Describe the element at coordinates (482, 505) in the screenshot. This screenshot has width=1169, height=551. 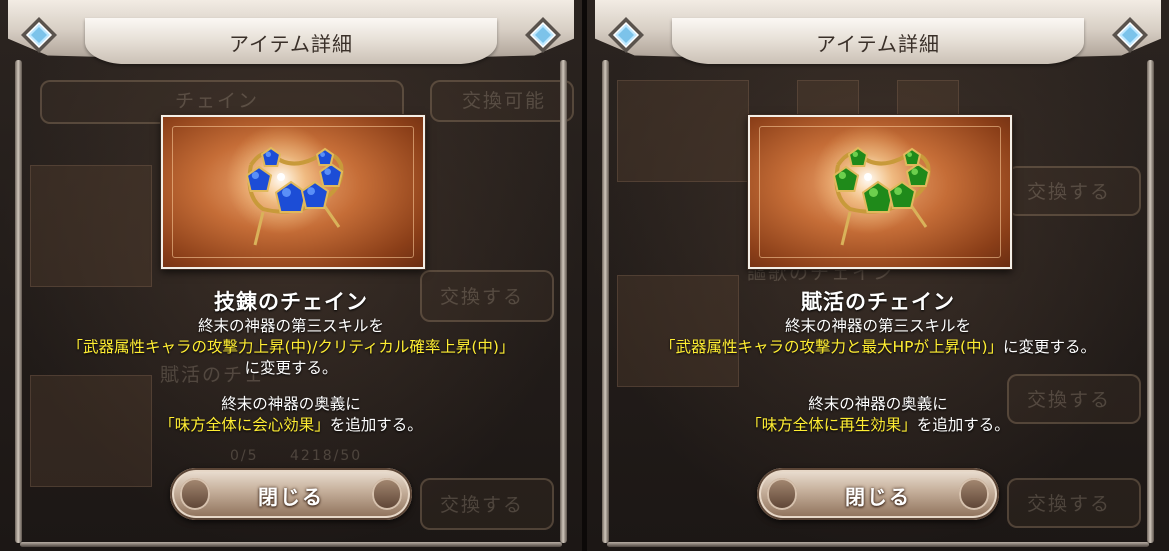
I see `bg-exchange-label-2: 交換する` at that location.